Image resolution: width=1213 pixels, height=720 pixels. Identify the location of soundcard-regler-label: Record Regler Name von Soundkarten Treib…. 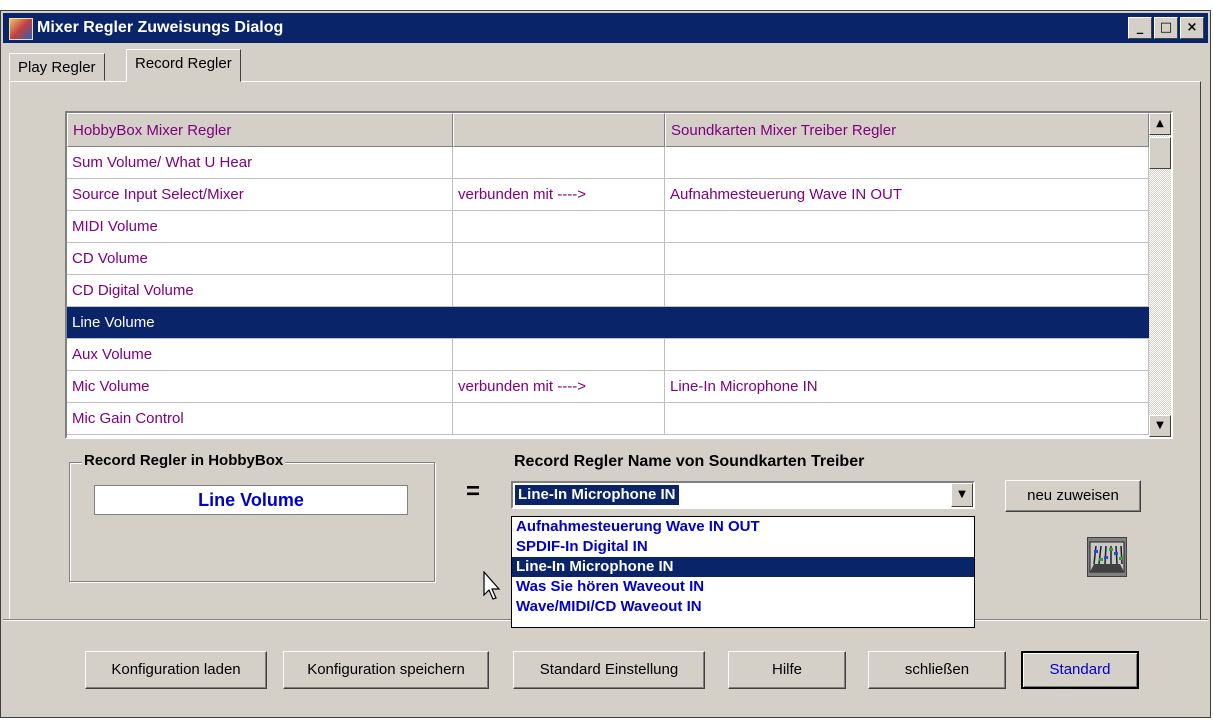
(689, 461).